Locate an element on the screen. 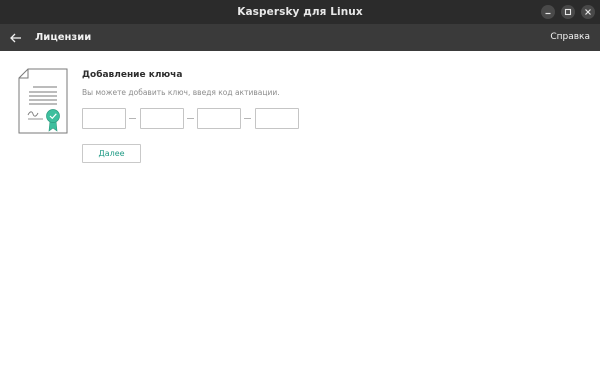  close-button is located at coordinates (588, 12).